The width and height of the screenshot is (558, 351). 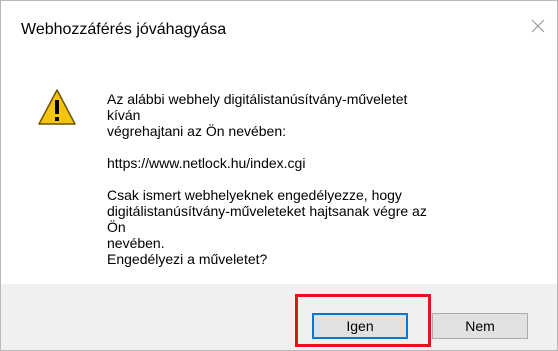 I want to click on confirmation-question: Engedélyezi a műveletet?, so click(x=187, y=259).